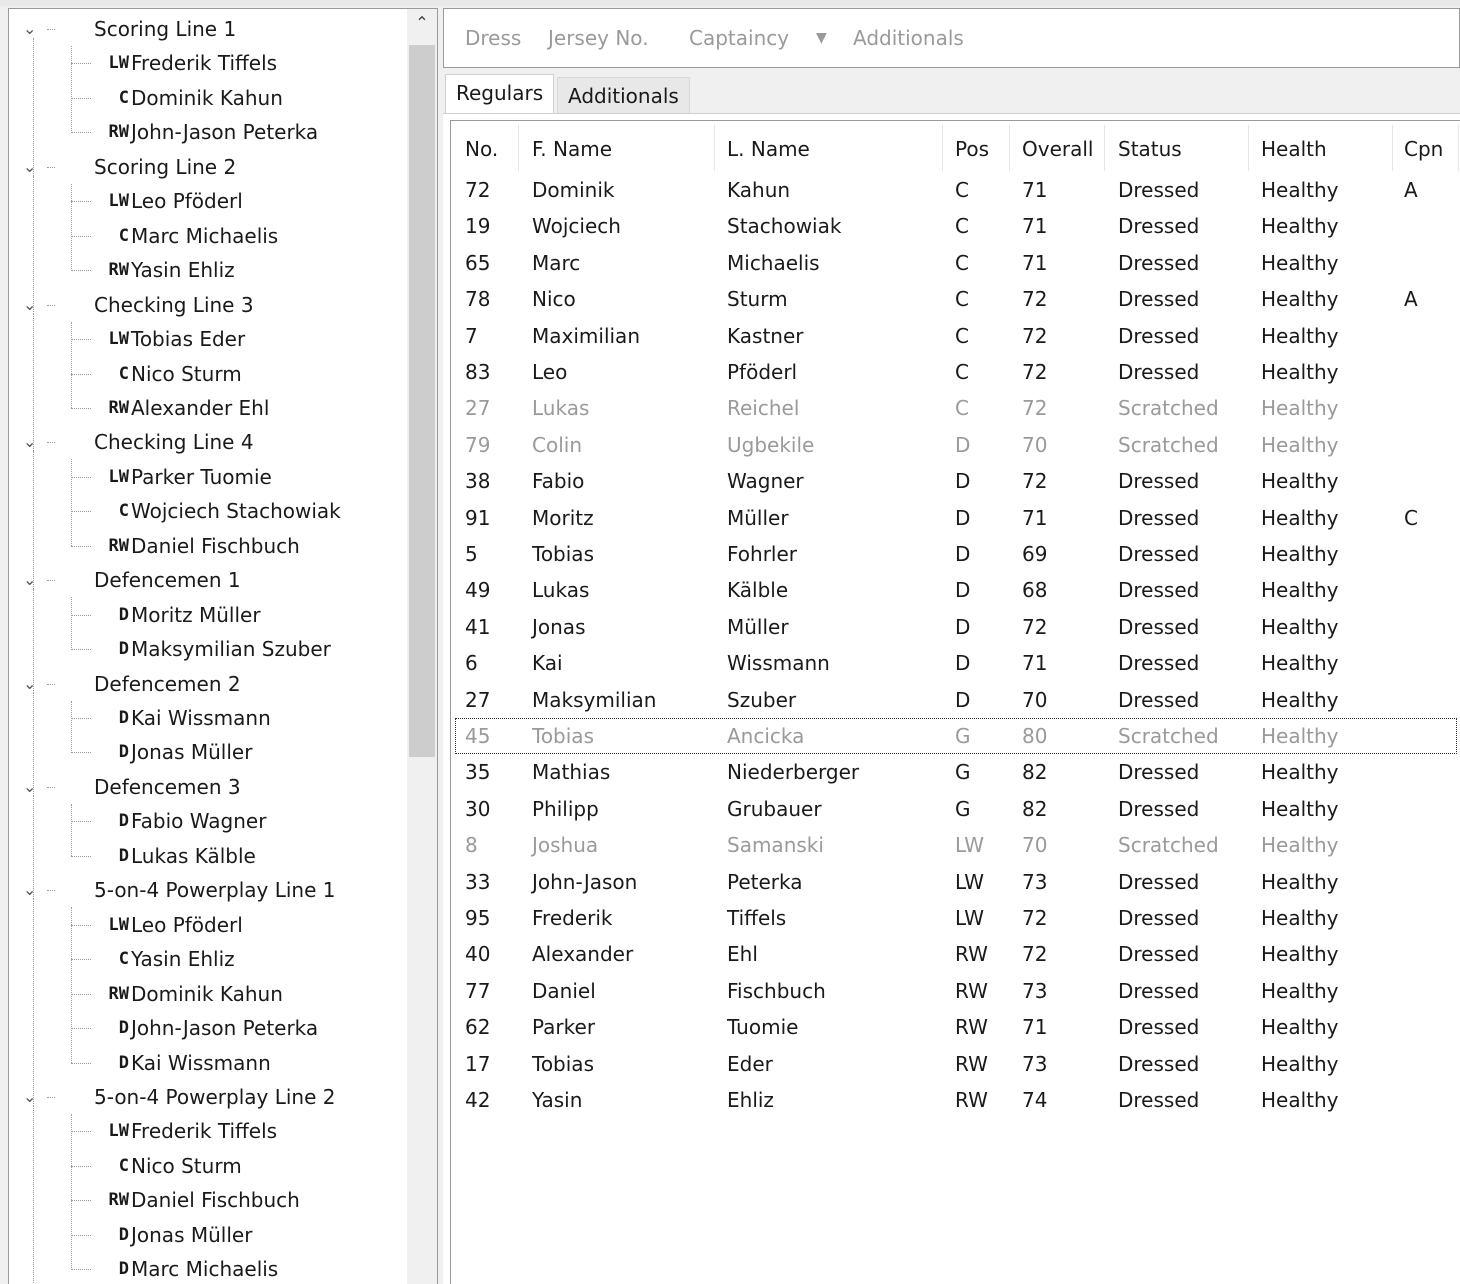 The height and width of the screenshot is (1284, 1460). What do you see at coordinates (206, 29) in the screenshot?
I see `tree-group: ⌄ Scoring Line 1` at bounding box center [206, 29].